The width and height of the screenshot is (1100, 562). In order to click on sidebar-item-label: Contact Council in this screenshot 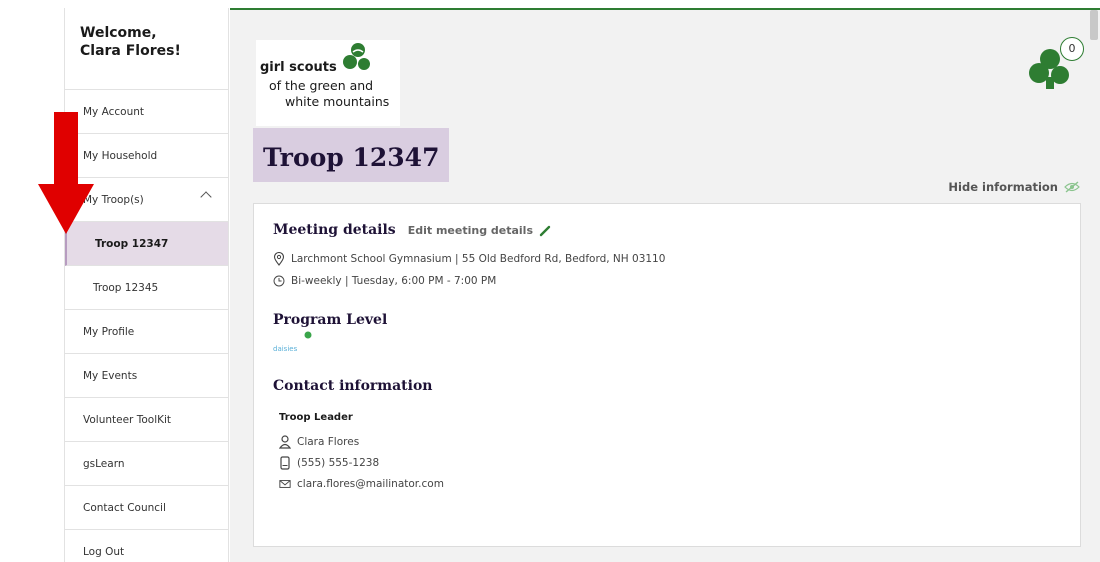, I will do `click(124, 507)`.